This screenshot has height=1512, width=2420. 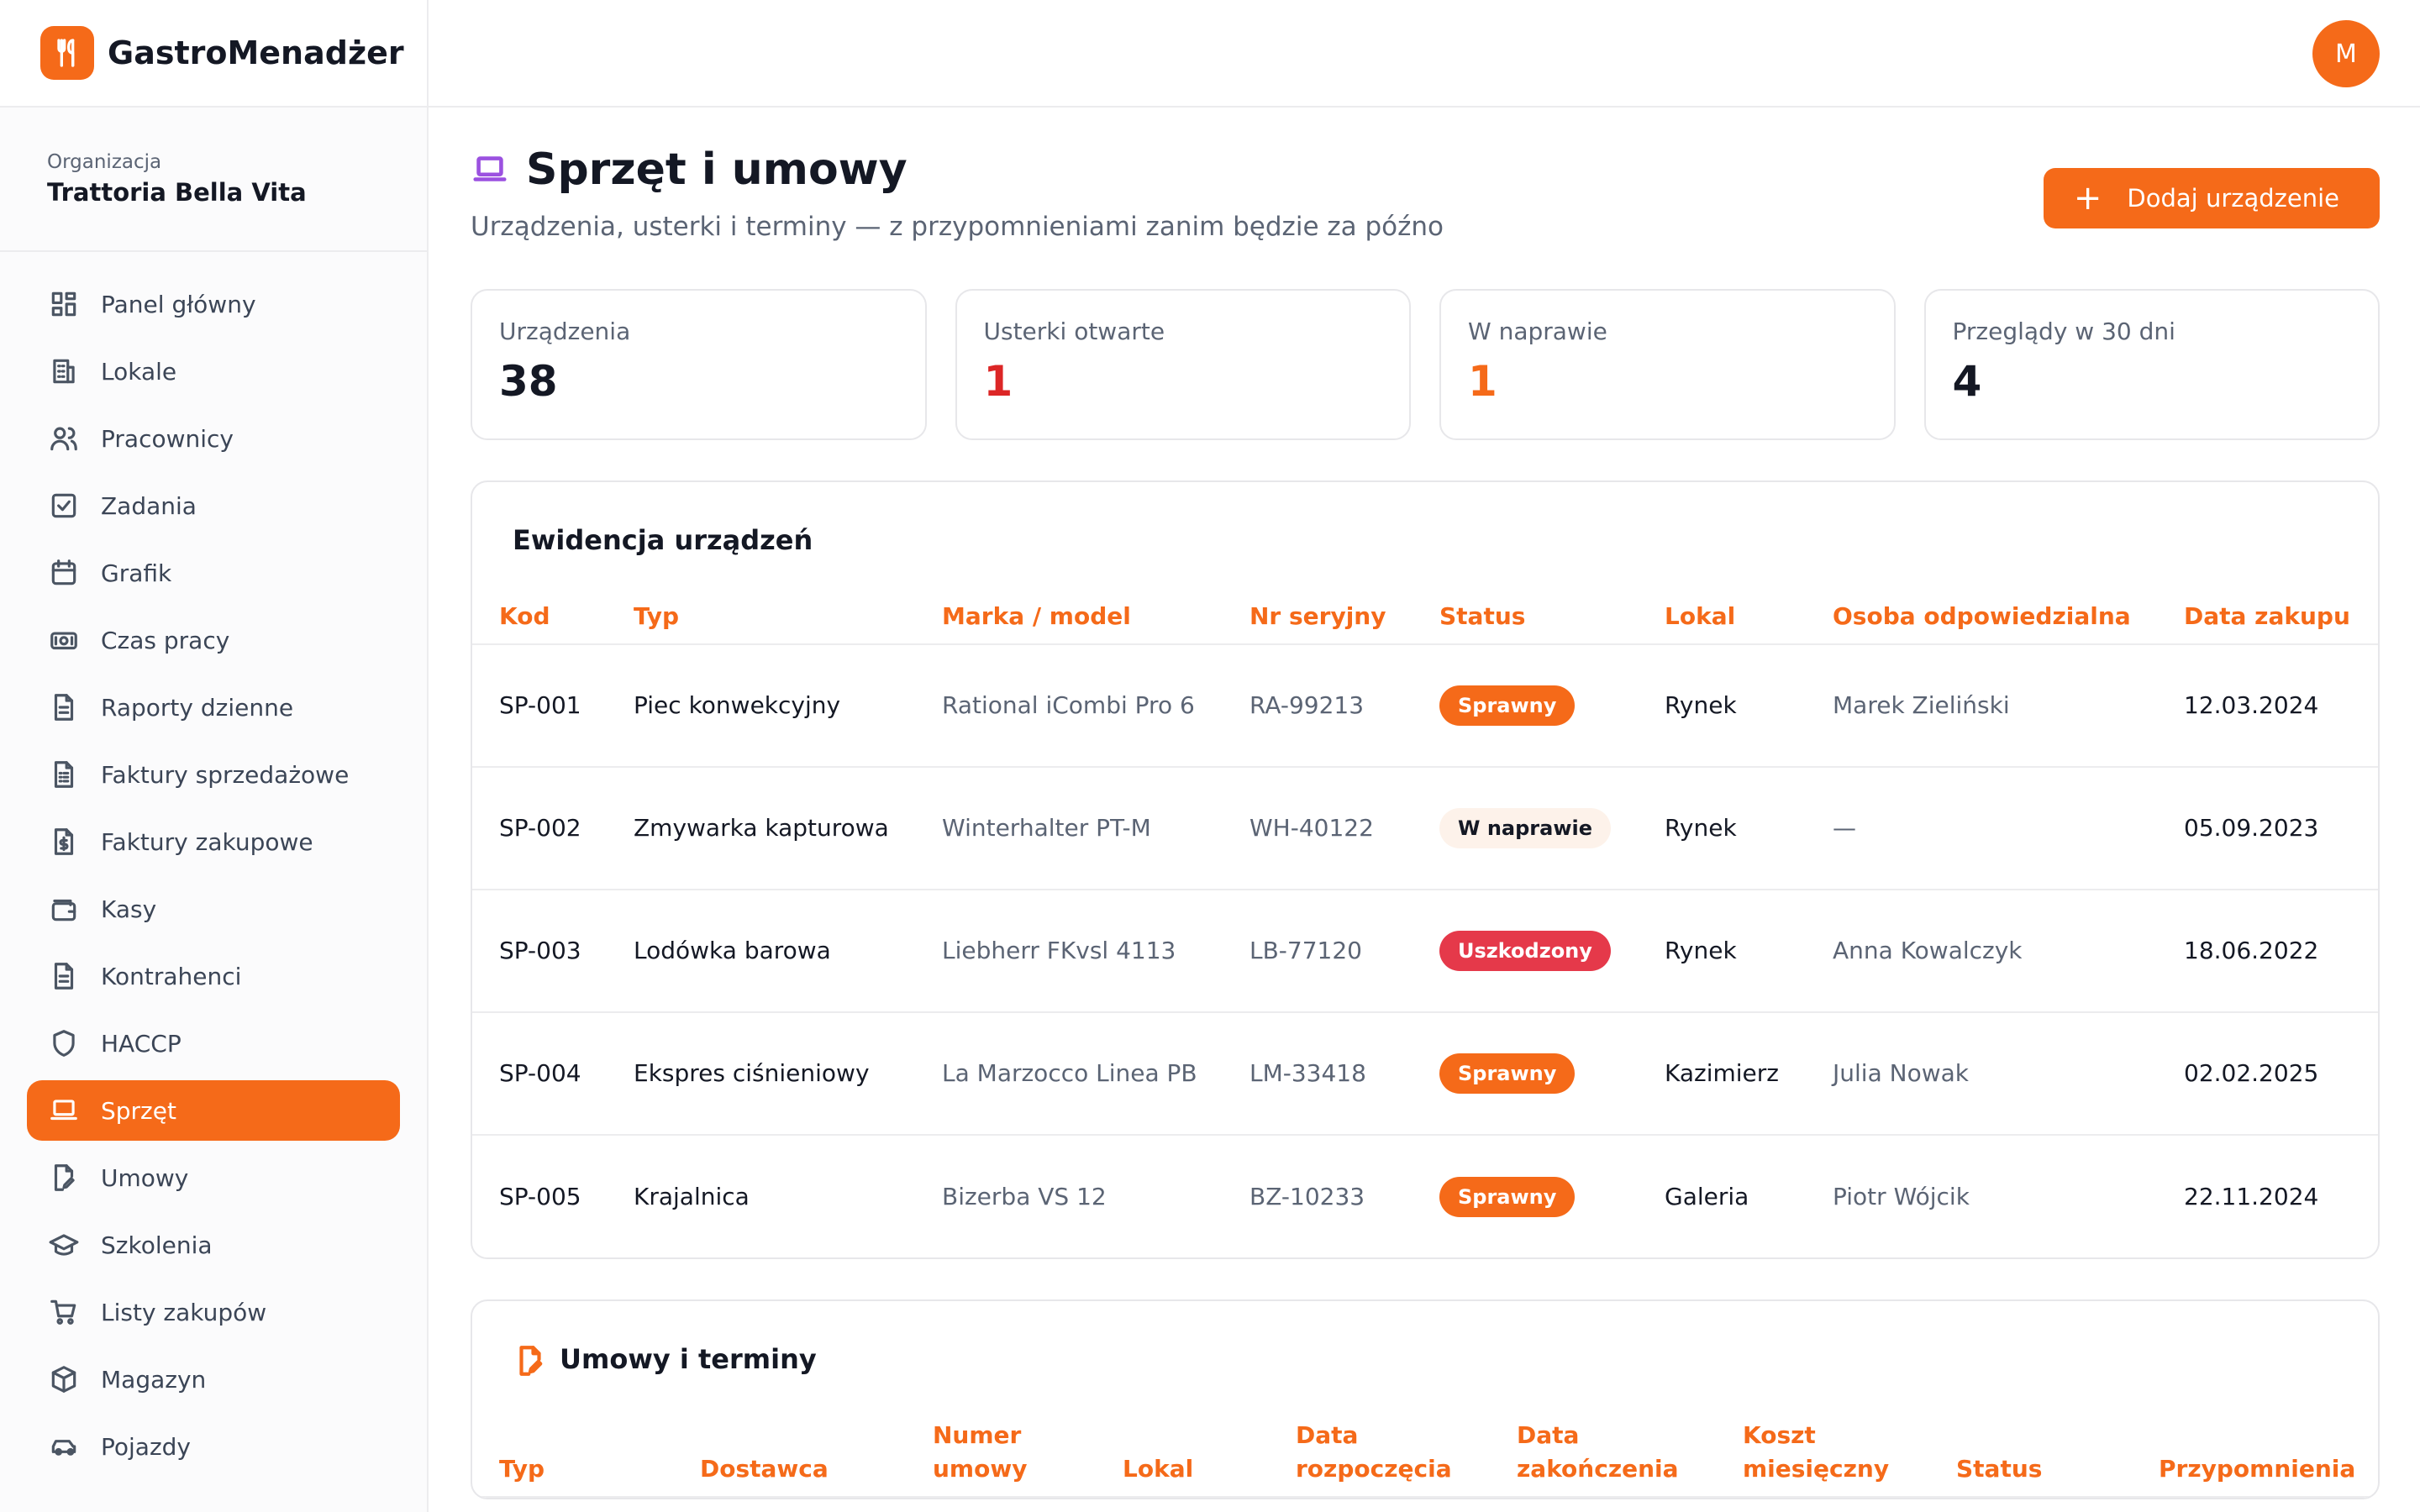 I want to click on cart-icon, so click(x=64, y=1312).